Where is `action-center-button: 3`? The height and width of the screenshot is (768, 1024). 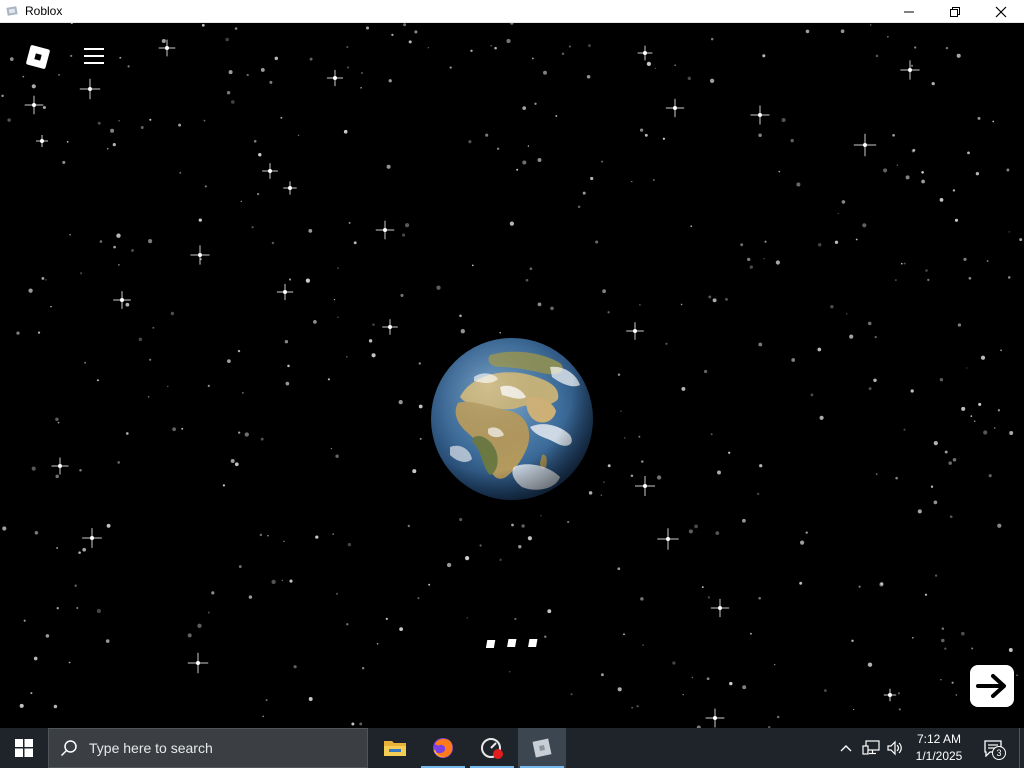
action-center-button: 3 is located at coordinates (993, 748).